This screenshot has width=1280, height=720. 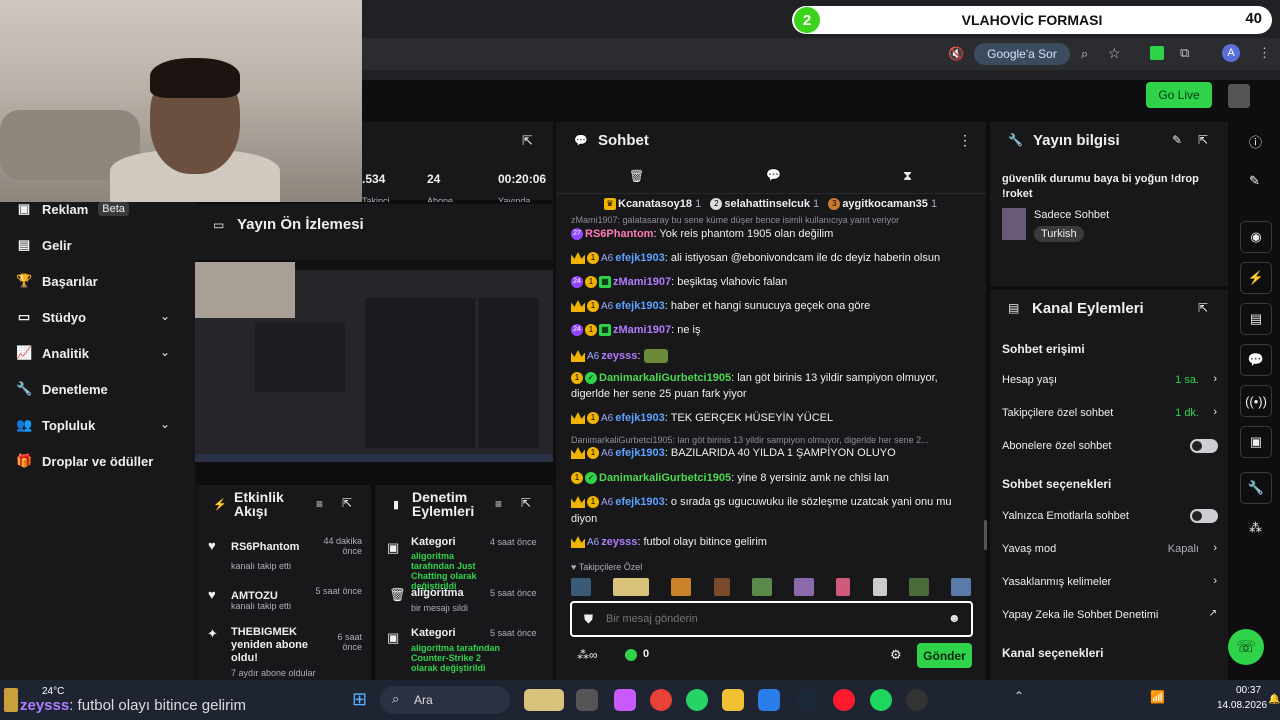 What do you see at coordinates (1157, 697) in the screenshot?
I see `wifi-icon: 📶` at bounding box center [1157, 697].